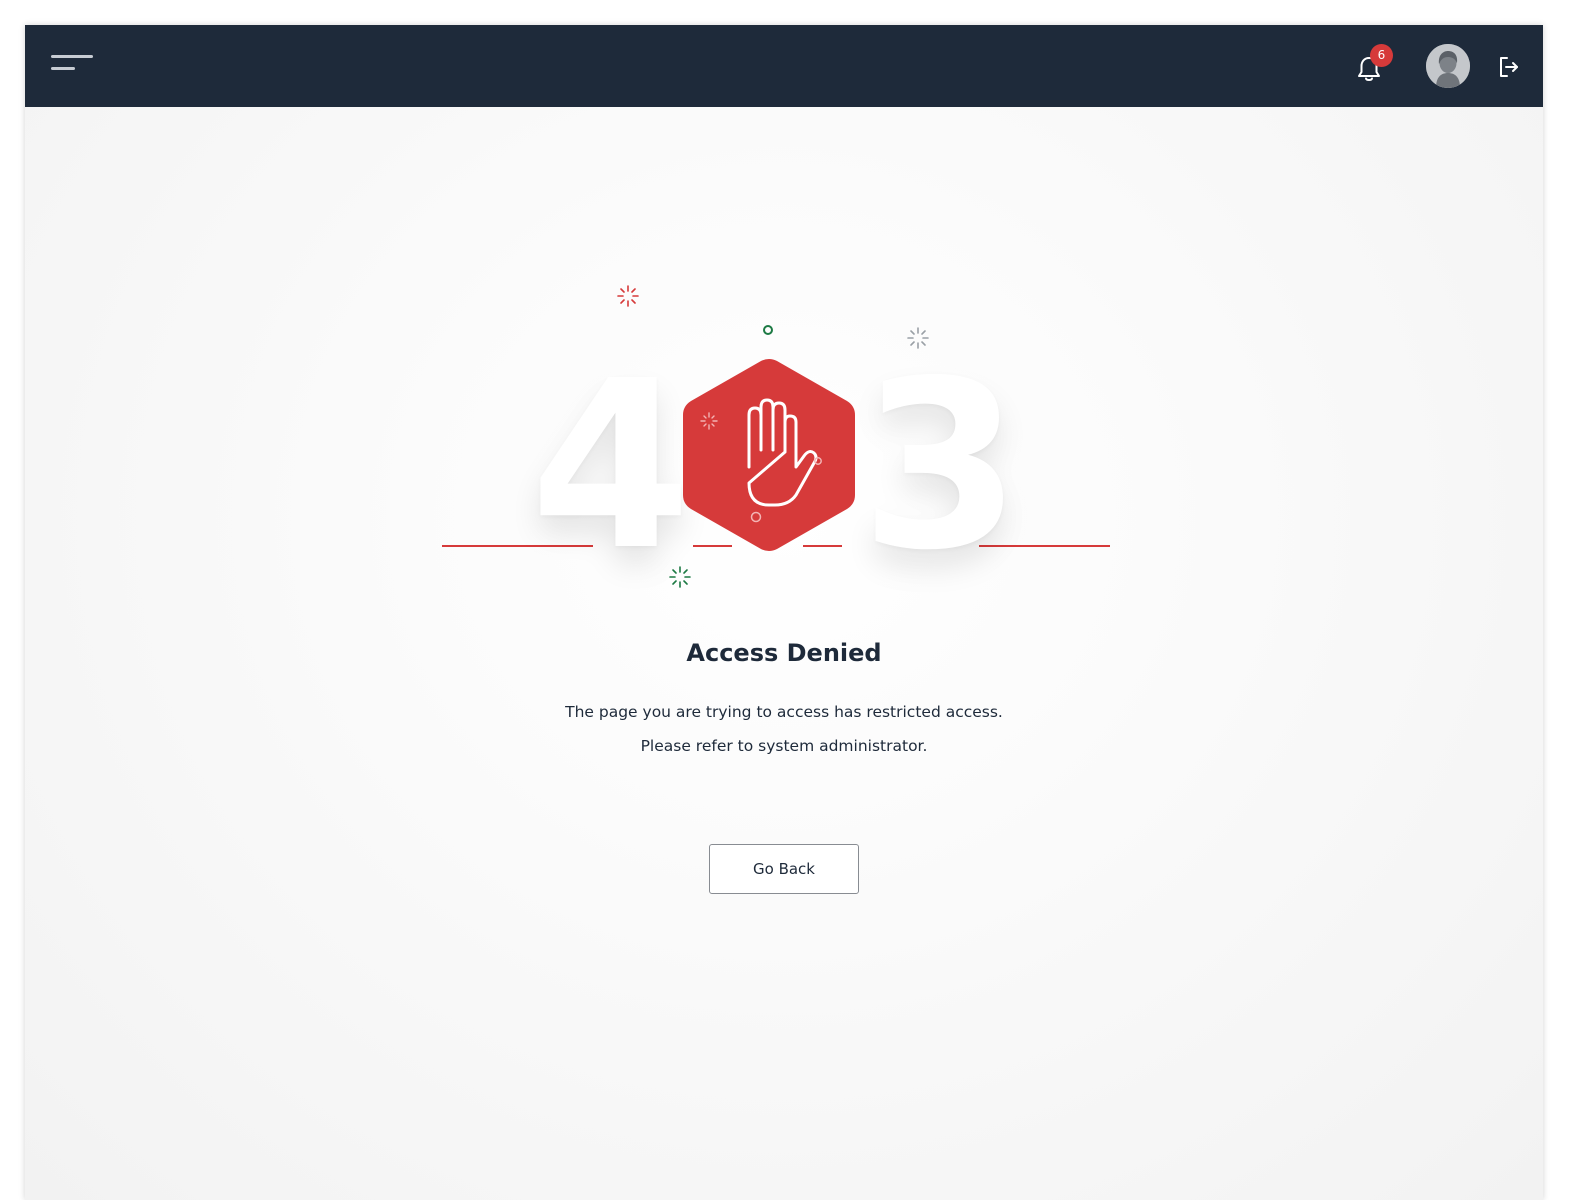  Describe the element at coordinates (784, 746) in the screenshot. I see `error-message-line-2: Please refer to system administrator.` at that location.